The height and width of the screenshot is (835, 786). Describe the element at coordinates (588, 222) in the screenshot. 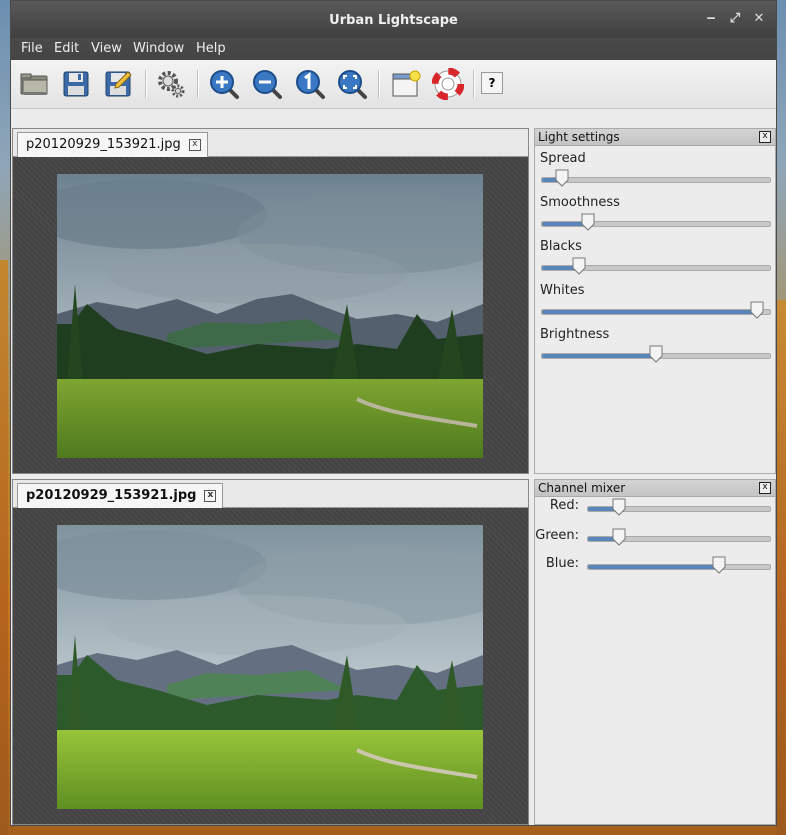

I see `smoothness-slider-handle` at that location.